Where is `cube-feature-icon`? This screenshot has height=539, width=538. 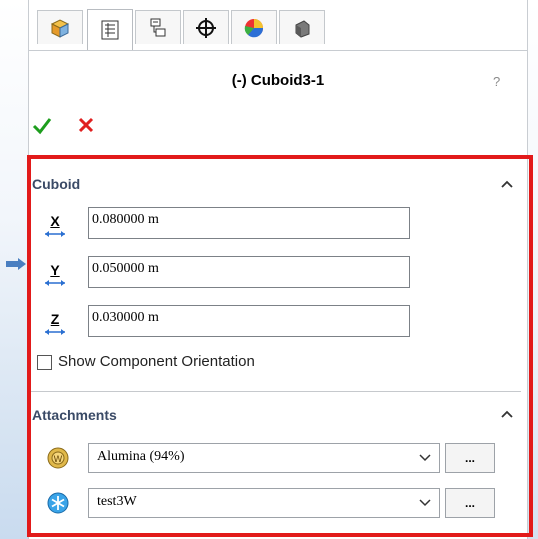
cube-feature-icon is located at coordinates (60, 28).